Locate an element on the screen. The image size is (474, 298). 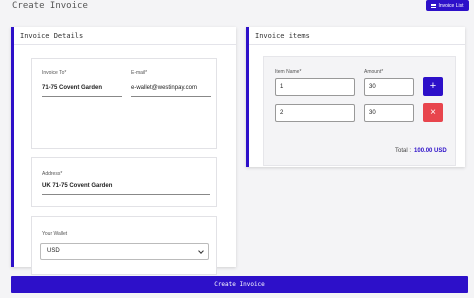
address-field: UK 71-75 Covent Garden is located at coordinates (77, 186).